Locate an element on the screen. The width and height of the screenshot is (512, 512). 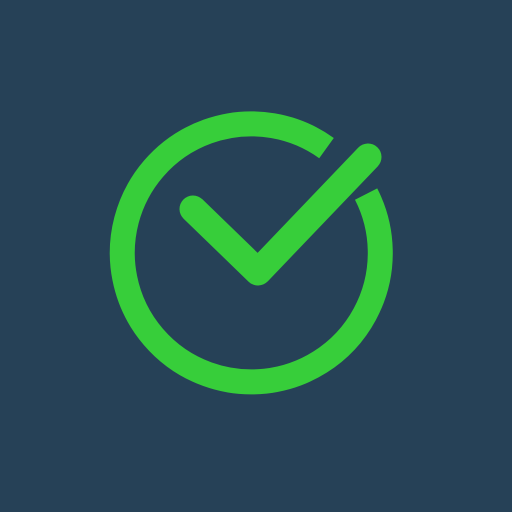
check-mark is located at coordinates (280, 214).